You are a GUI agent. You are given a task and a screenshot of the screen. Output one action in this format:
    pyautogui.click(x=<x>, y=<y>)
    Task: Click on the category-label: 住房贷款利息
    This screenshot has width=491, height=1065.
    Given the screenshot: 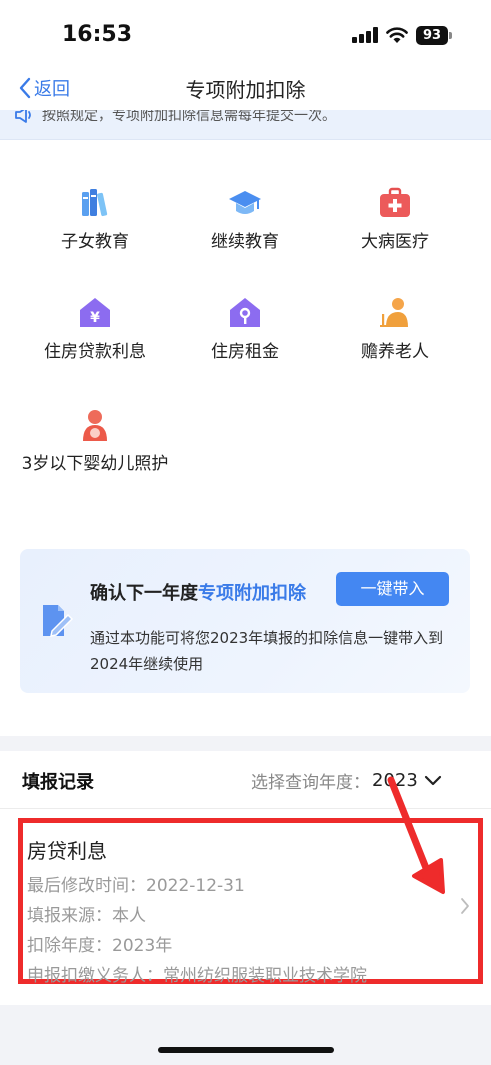 What is the action you would take?
    pyautogui.click(x=95, y=352)
    